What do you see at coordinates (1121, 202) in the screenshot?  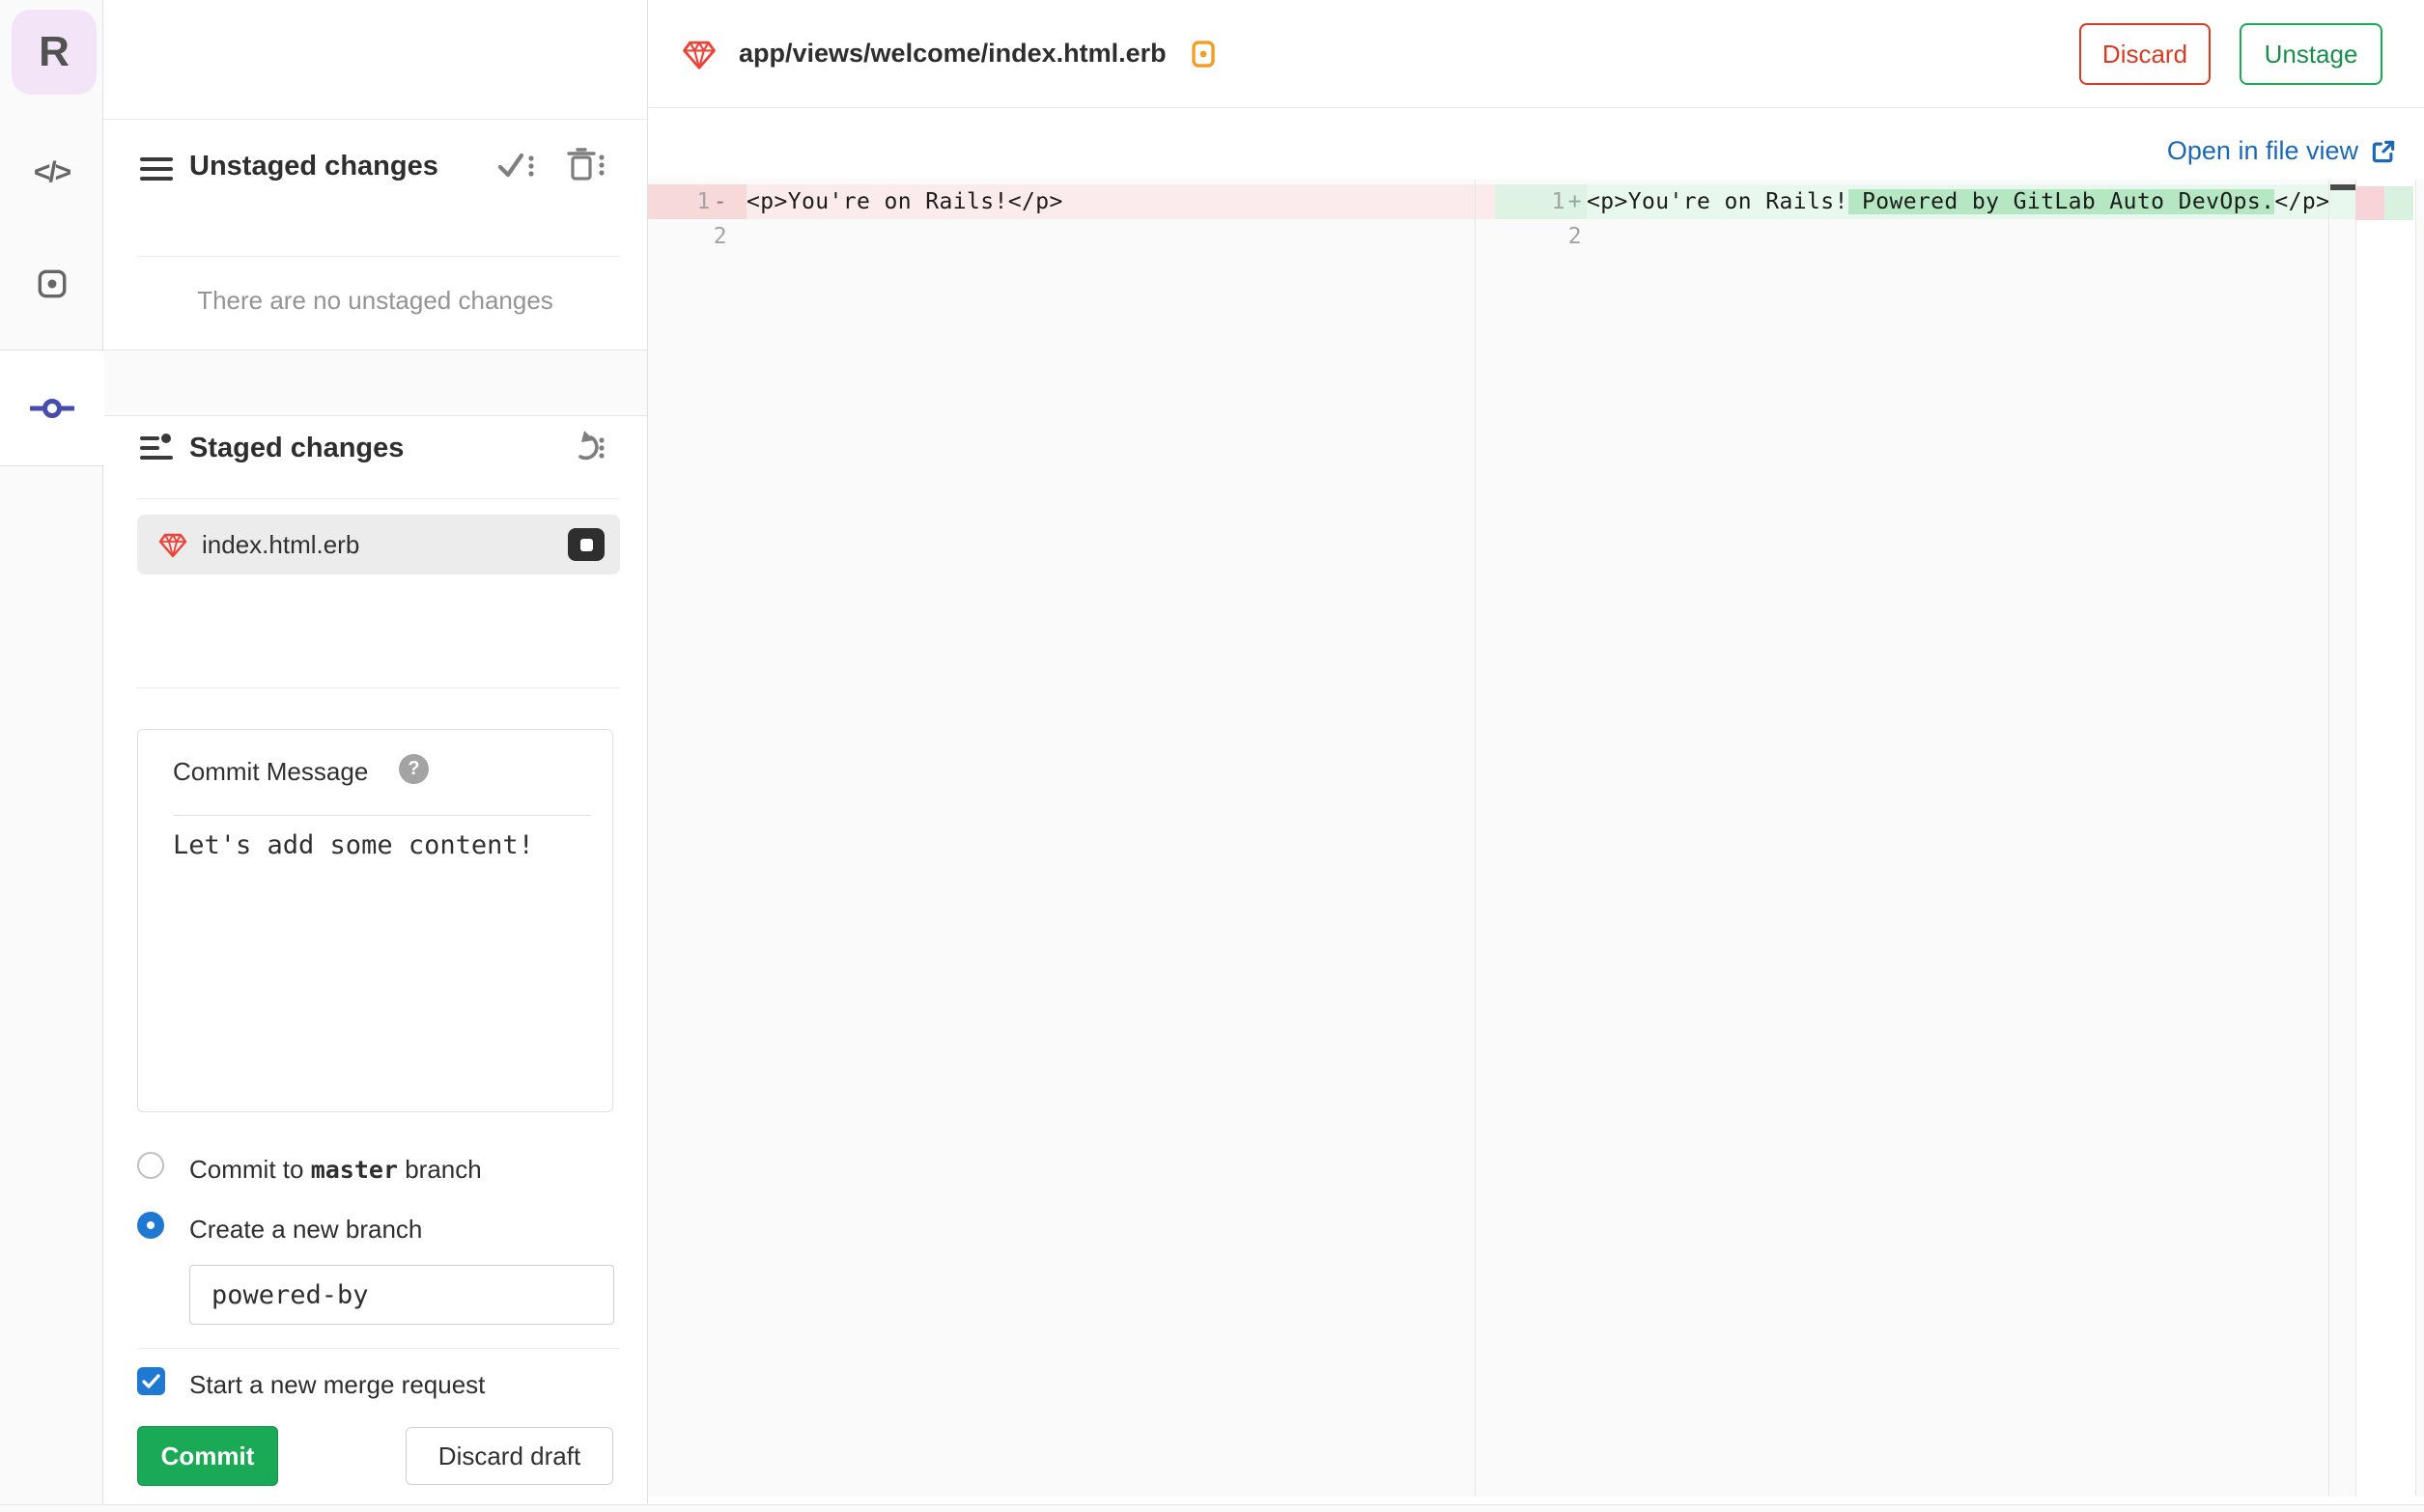 I see `removed-code-text: <p>You're on Rails!</p>` at bounding box center [1121, 202].